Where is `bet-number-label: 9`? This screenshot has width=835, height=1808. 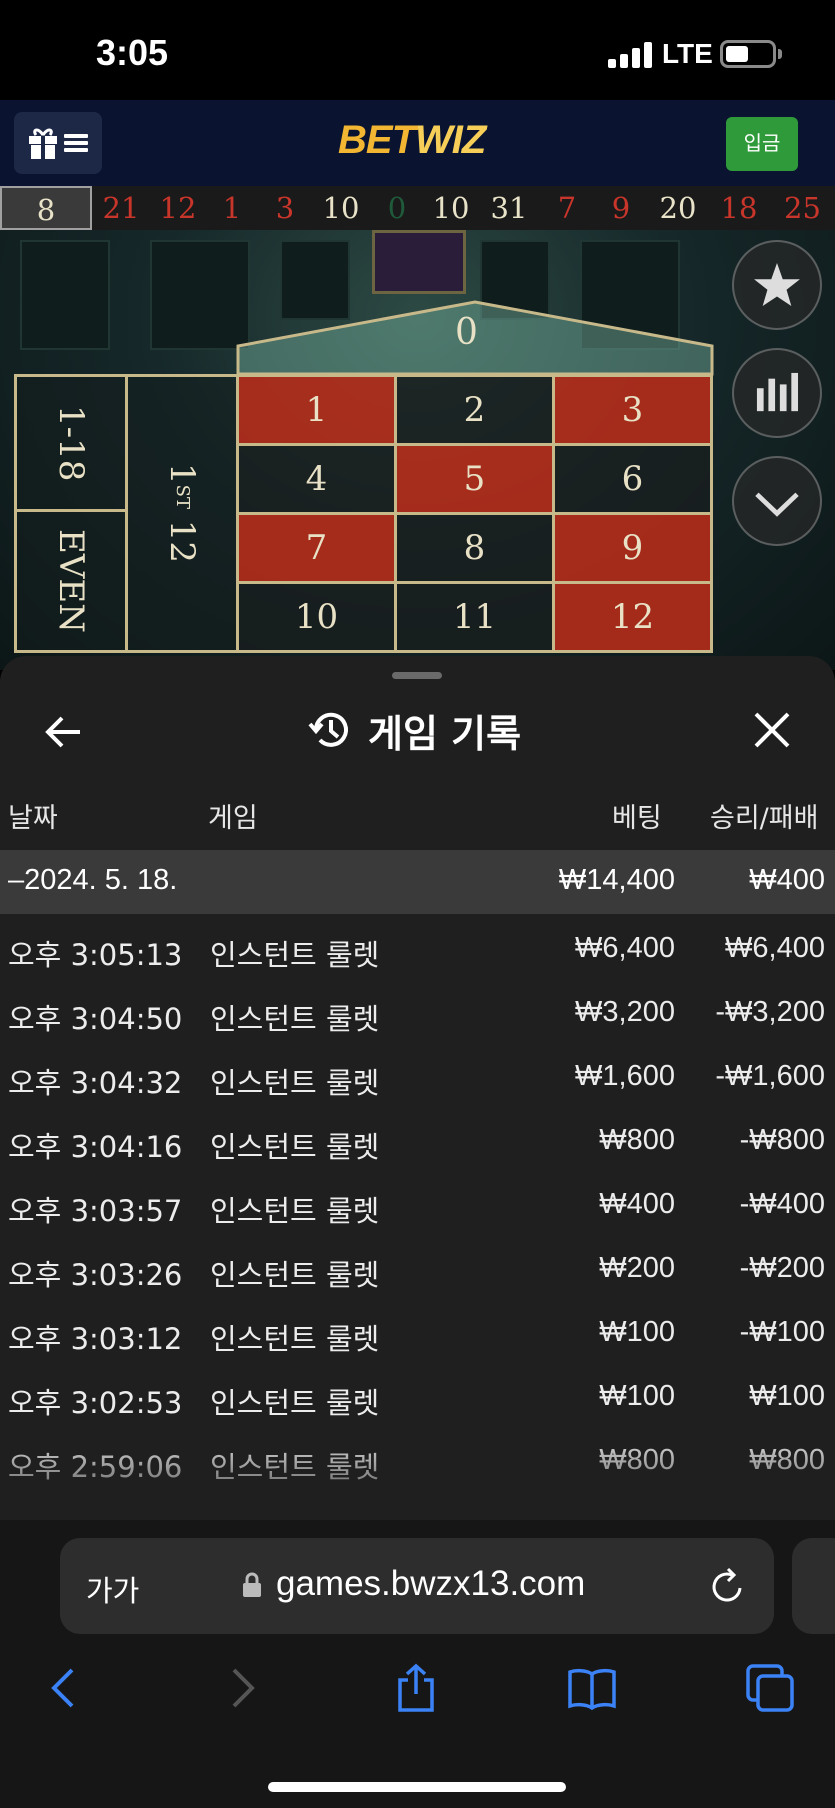
bet-number-label: 9 is located at coordinates (632, 548).